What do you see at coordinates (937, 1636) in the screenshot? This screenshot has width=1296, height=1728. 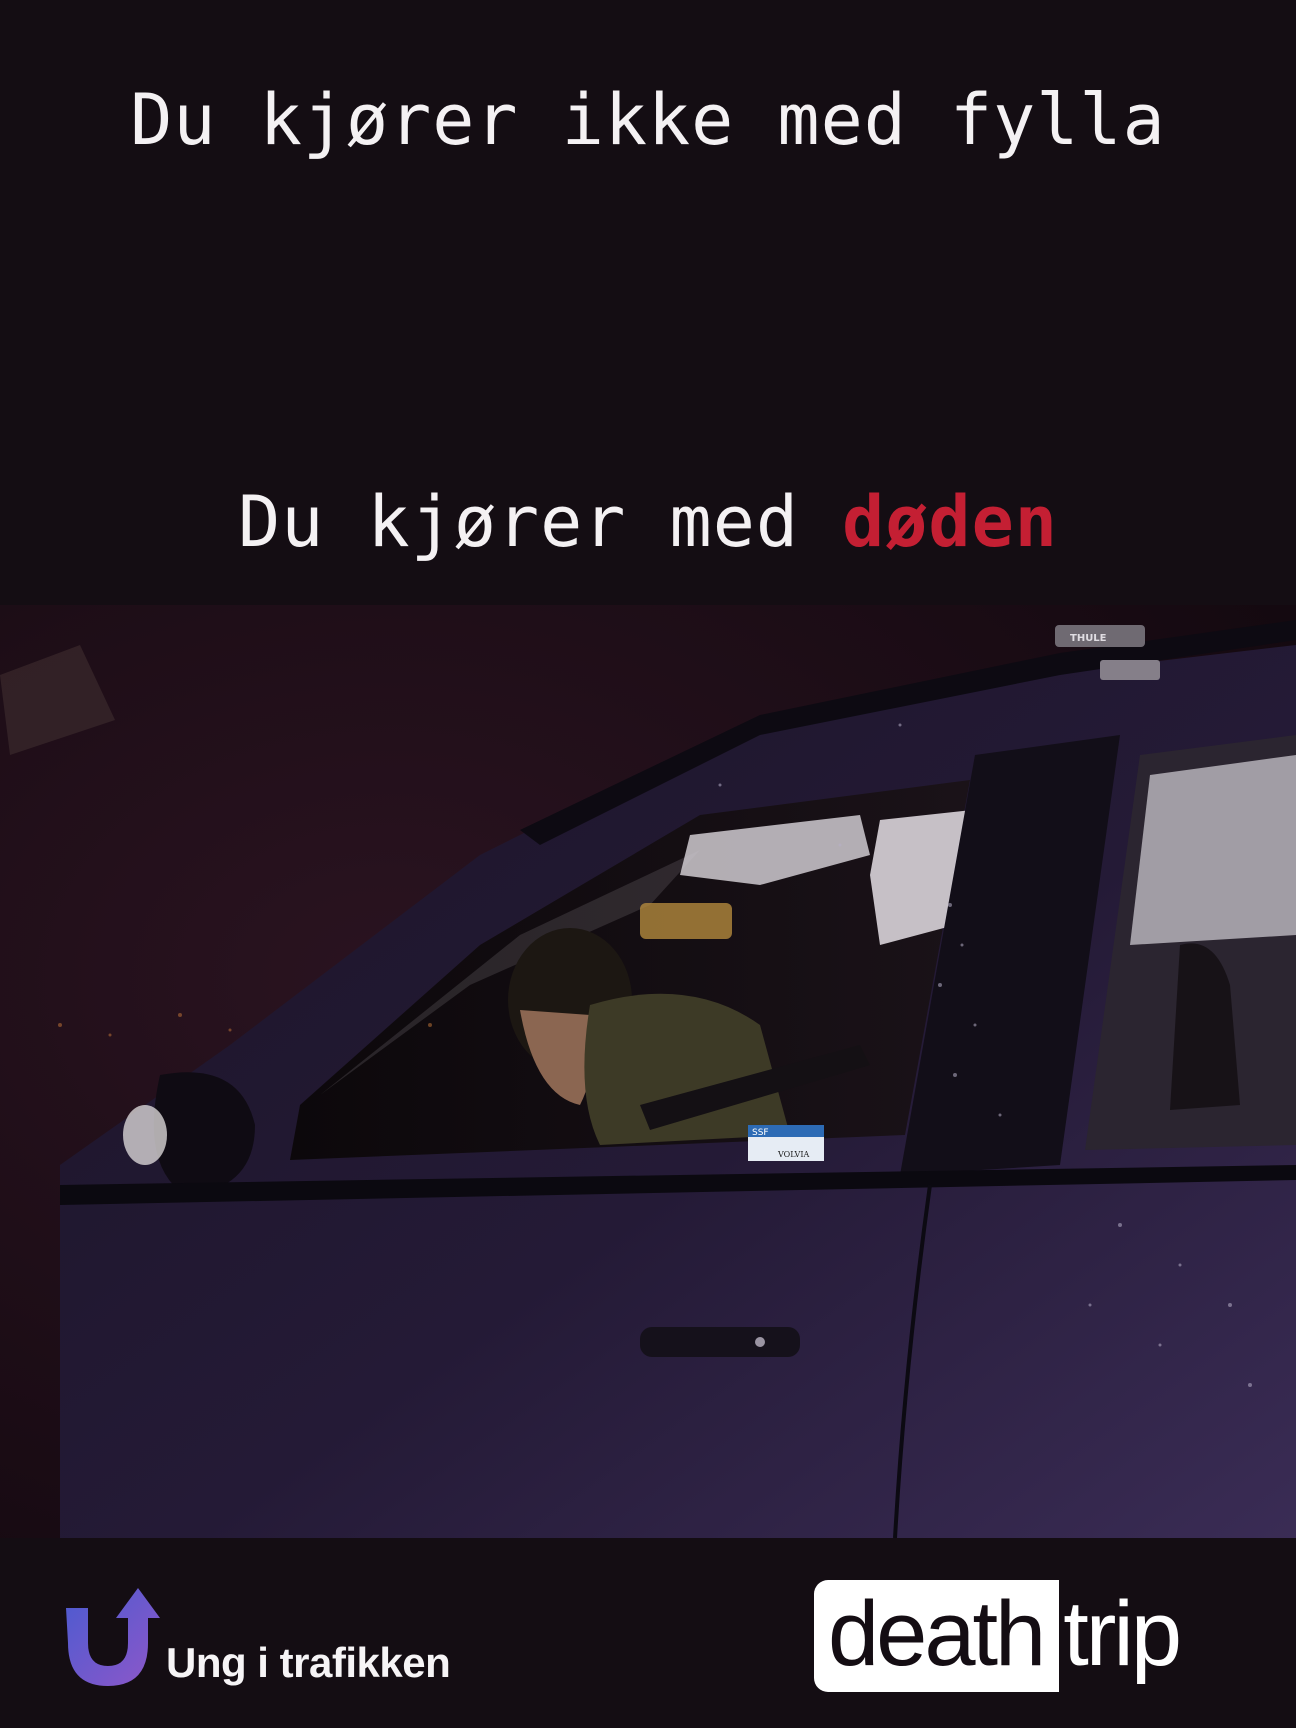 I see `deathtrip-logo-death: death` at bounding box center [937, 1636].